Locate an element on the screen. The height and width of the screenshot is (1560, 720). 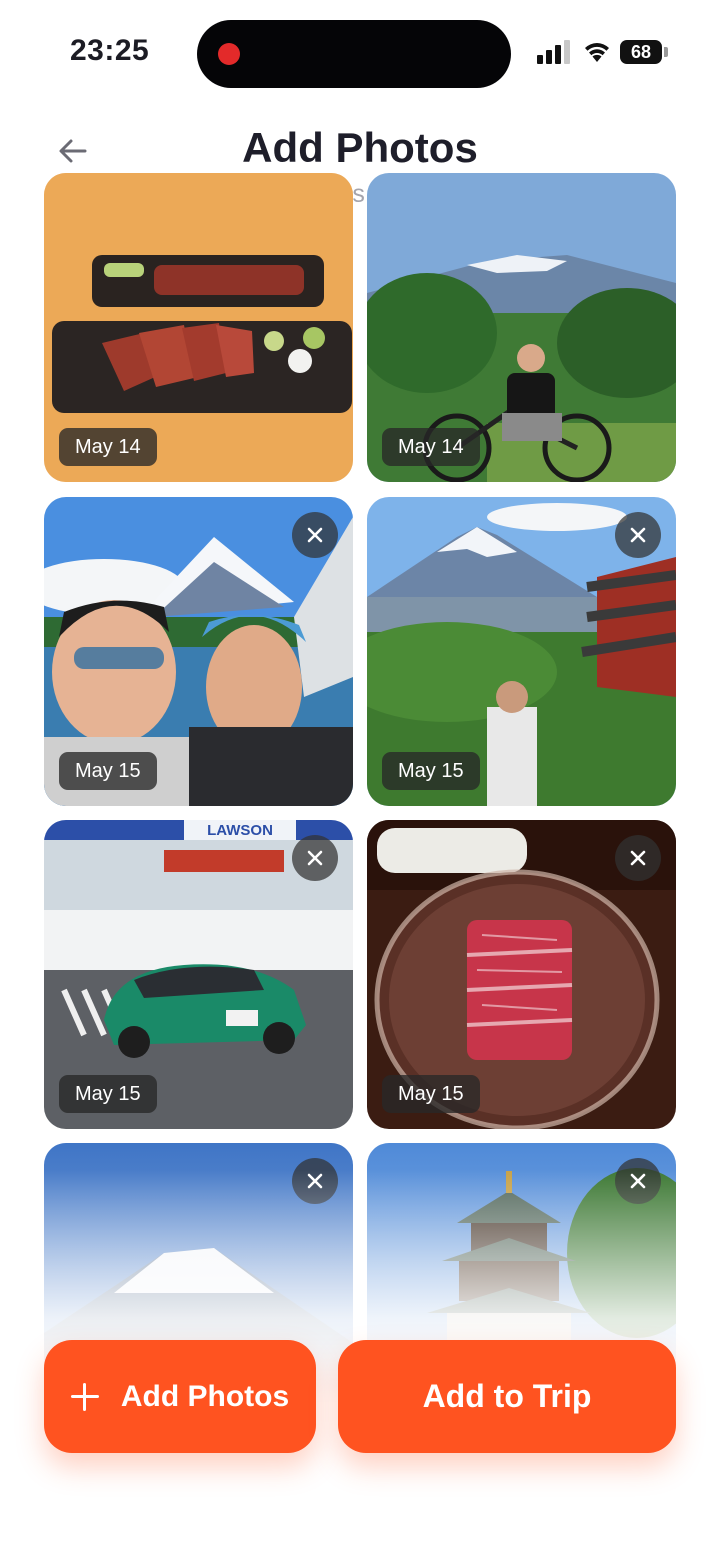
plus-icon is located at coordinates (84, 1396).